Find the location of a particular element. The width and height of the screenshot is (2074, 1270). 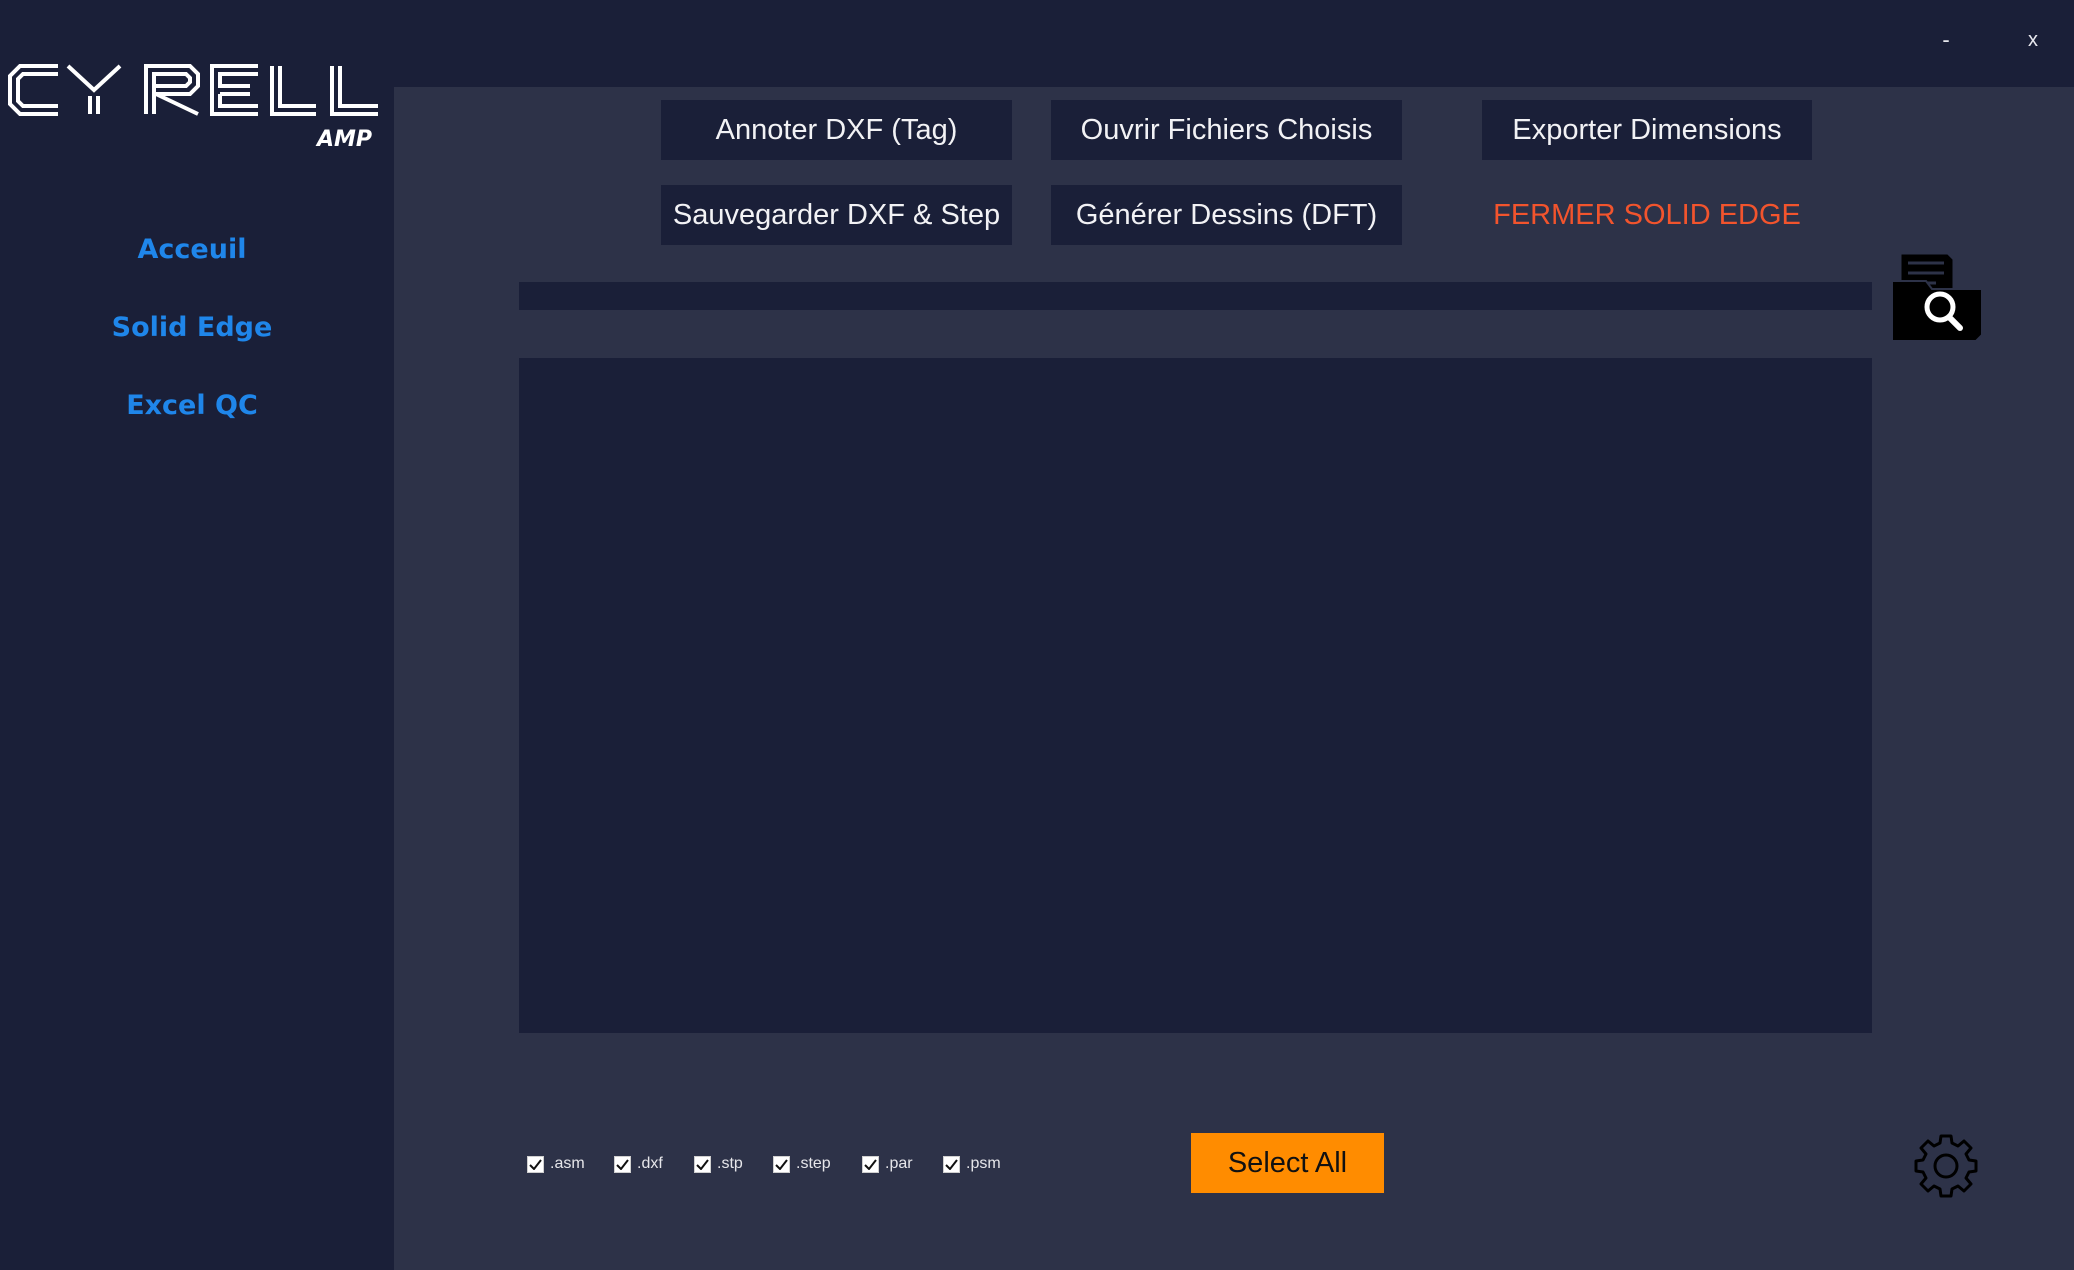

logo-sub-text: AMP is located at coordinates (343, 139).